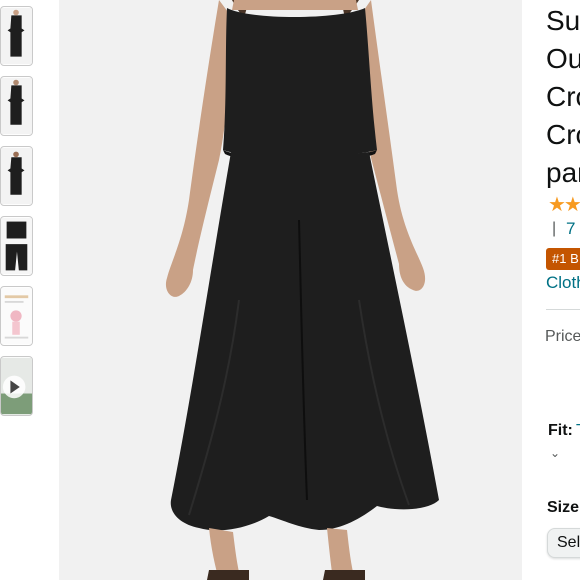 The image size is (580, 580). Describe the element at coordinates (562, 336) in the screenshot. I see `price-label: Price` at that location.